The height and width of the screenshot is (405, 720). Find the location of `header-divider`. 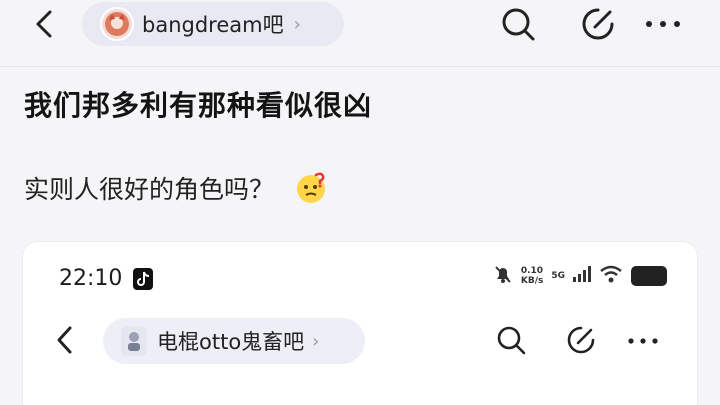

header-divider is located at coordinates (360, 66).